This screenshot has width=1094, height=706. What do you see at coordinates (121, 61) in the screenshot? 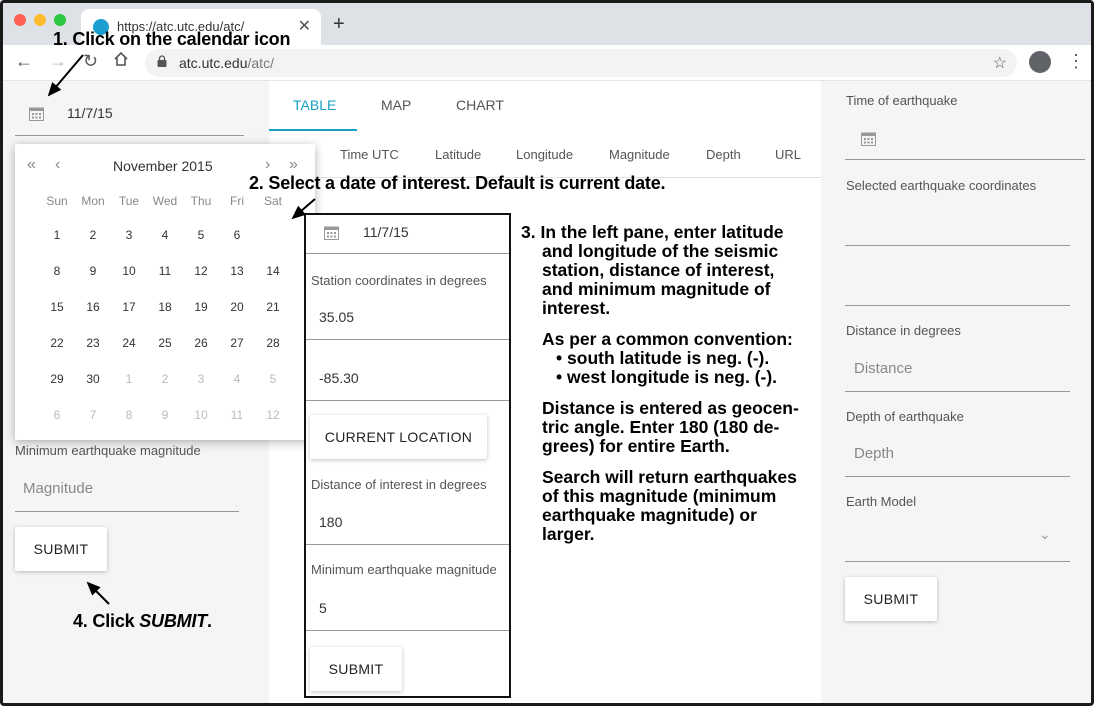
I see `home-icon` at bounding box center [121, 61].